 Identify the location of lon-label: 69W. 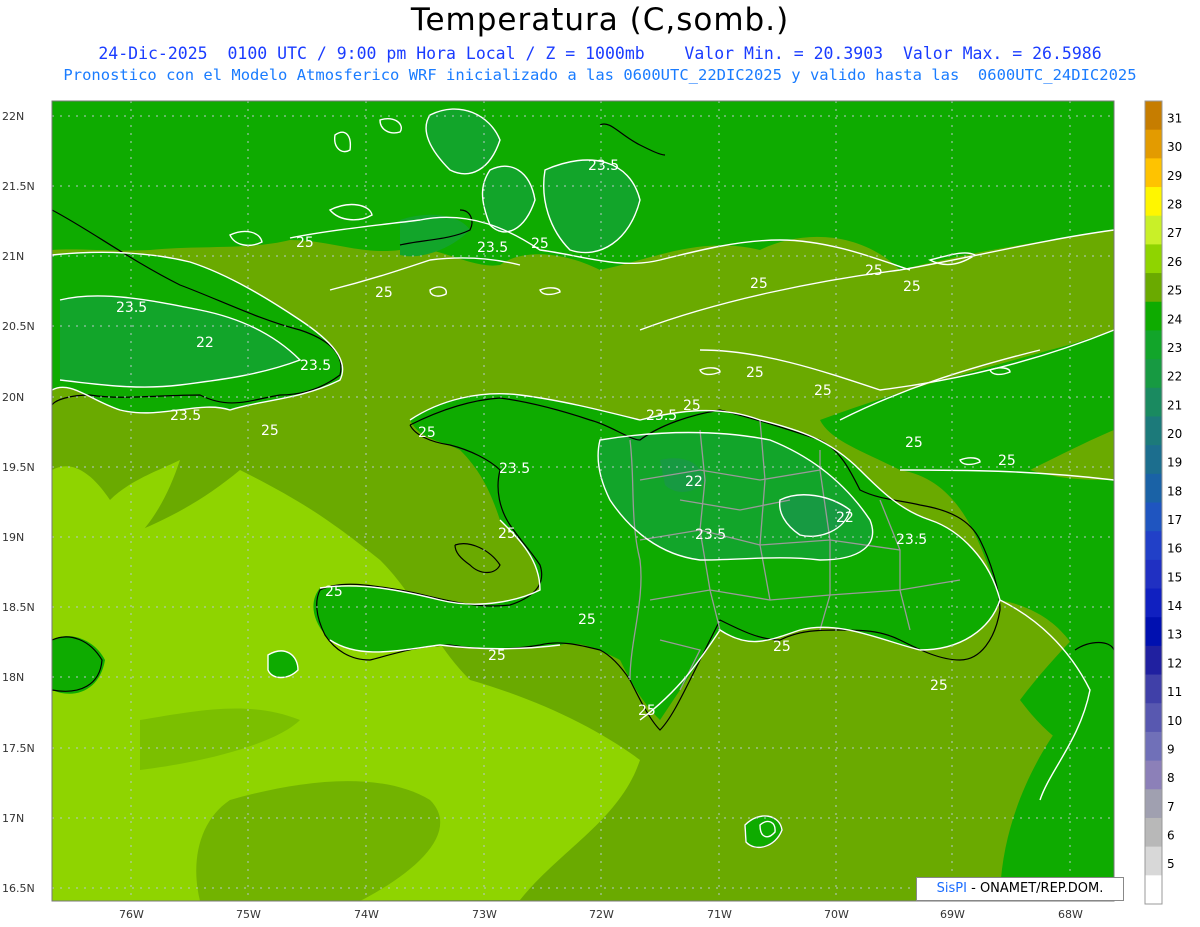
(952, 914).